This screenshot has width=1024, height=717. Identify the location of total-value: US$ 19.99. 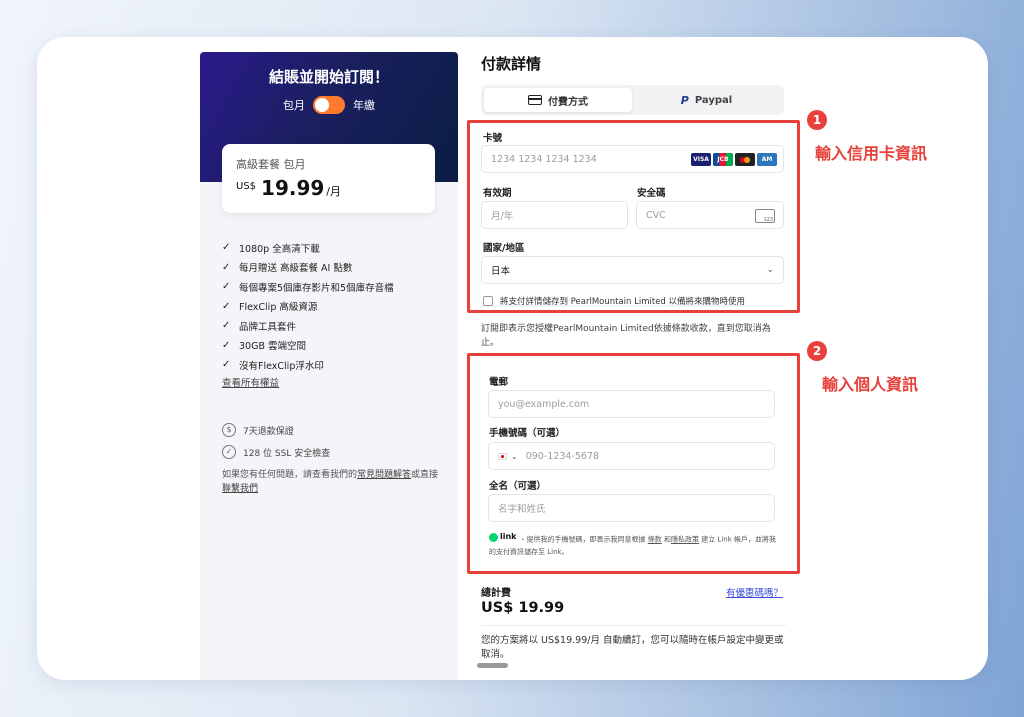
(523, 608).